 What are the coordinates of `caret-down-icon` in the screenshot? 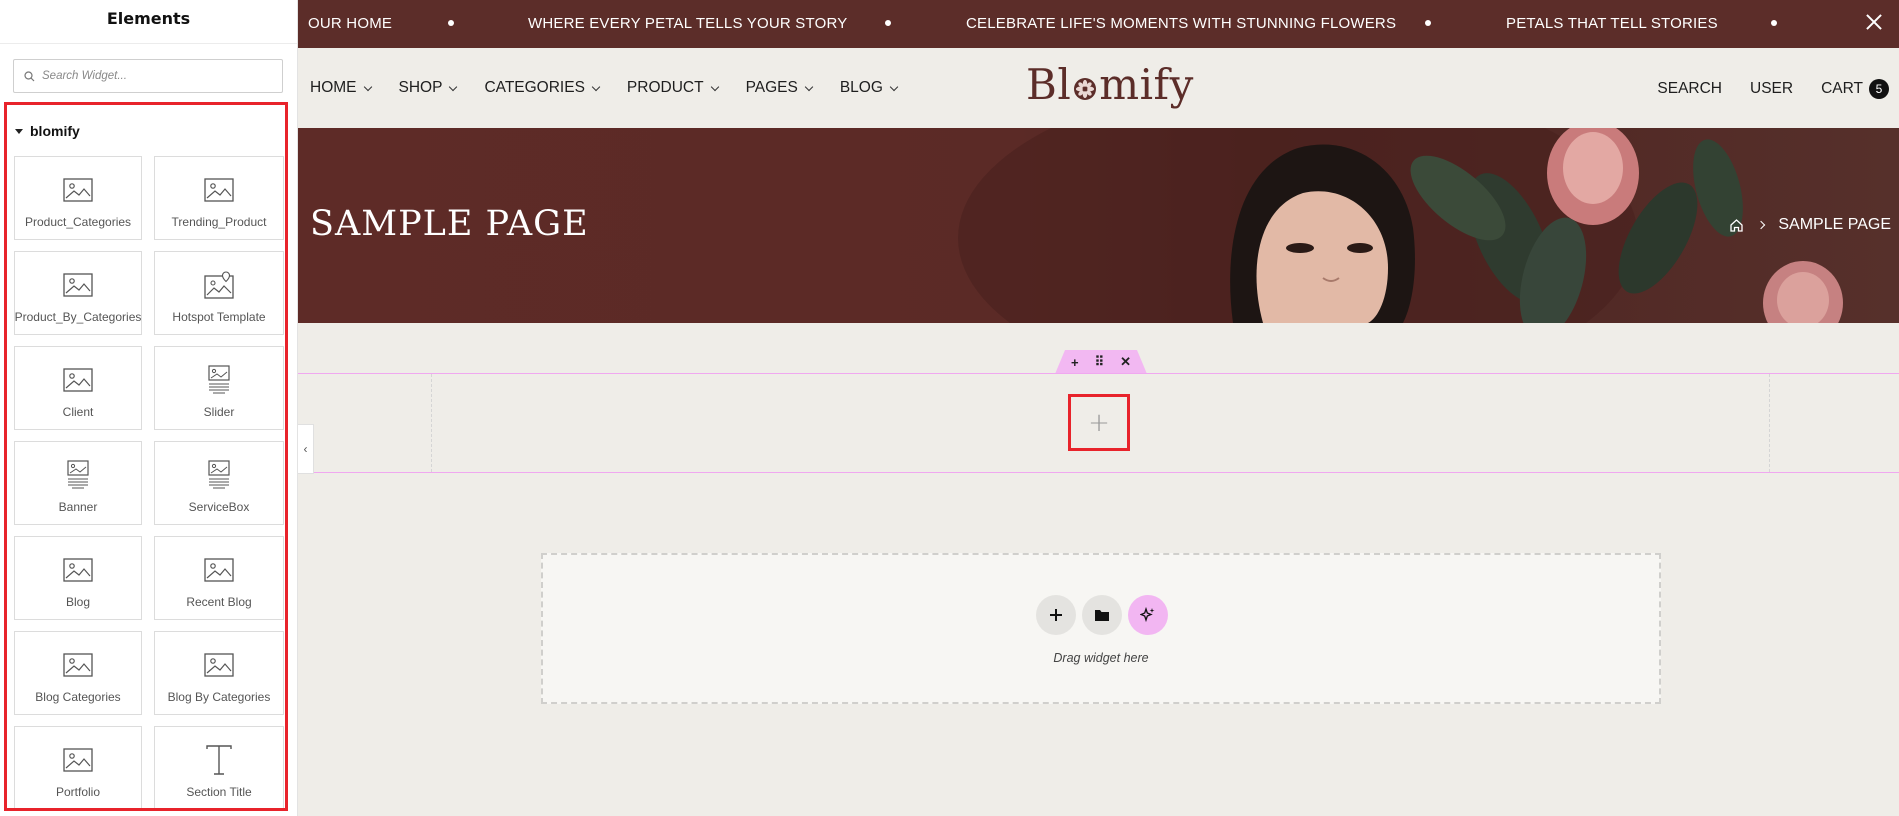 It's located at (19, 131).